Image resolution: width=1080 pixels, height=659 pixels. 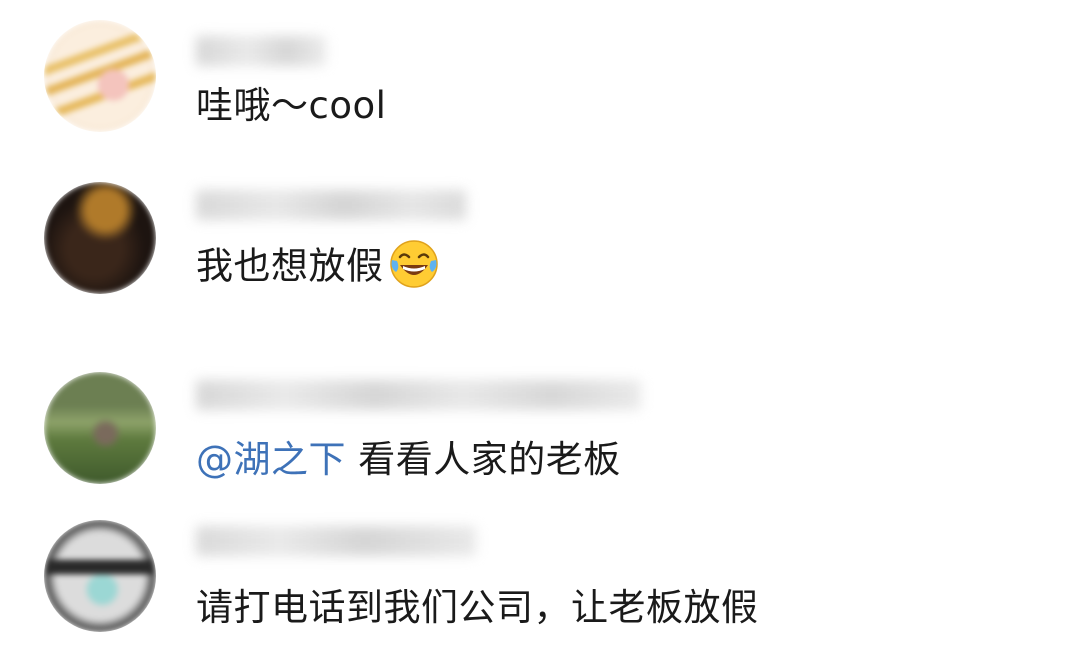 What do you see at coordinates (483, 459) in the screenshot?
I see `comment-body: 看看人家的老板` at bounding box center [483, 459].